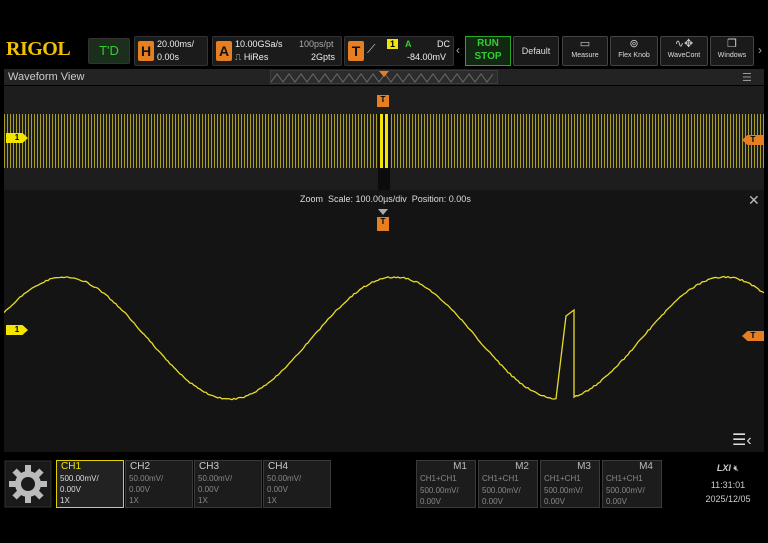 This screenshot has width=768, height=543. What do you see at coordinates (277, 51) in the screenshot?
I see `acquire-panel: A 10.00GSa/s ⎍ HiRes 100ps/pt 2Gpts` at bounding box center [277, 51].